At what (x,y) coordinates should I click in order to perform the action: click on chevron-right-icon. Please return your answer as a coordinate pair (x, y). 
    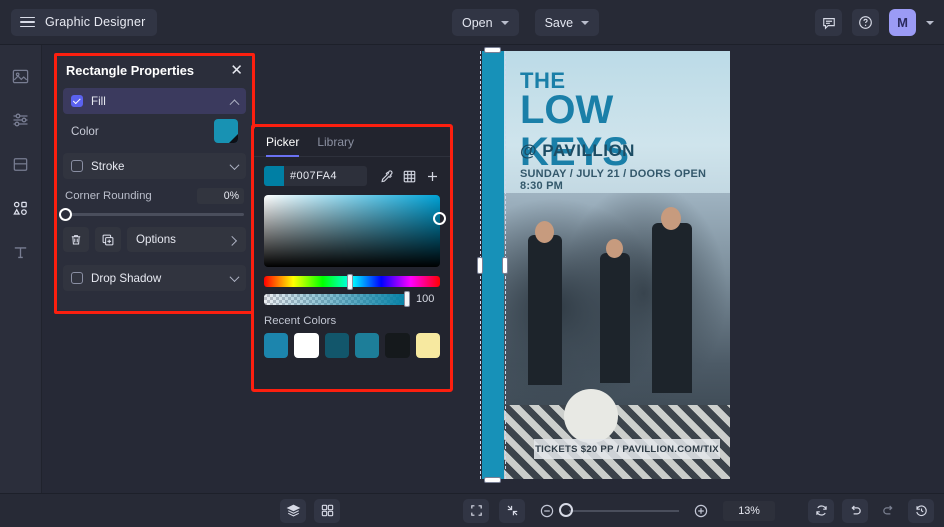
    Looking at the image, I should click on (232, 240).